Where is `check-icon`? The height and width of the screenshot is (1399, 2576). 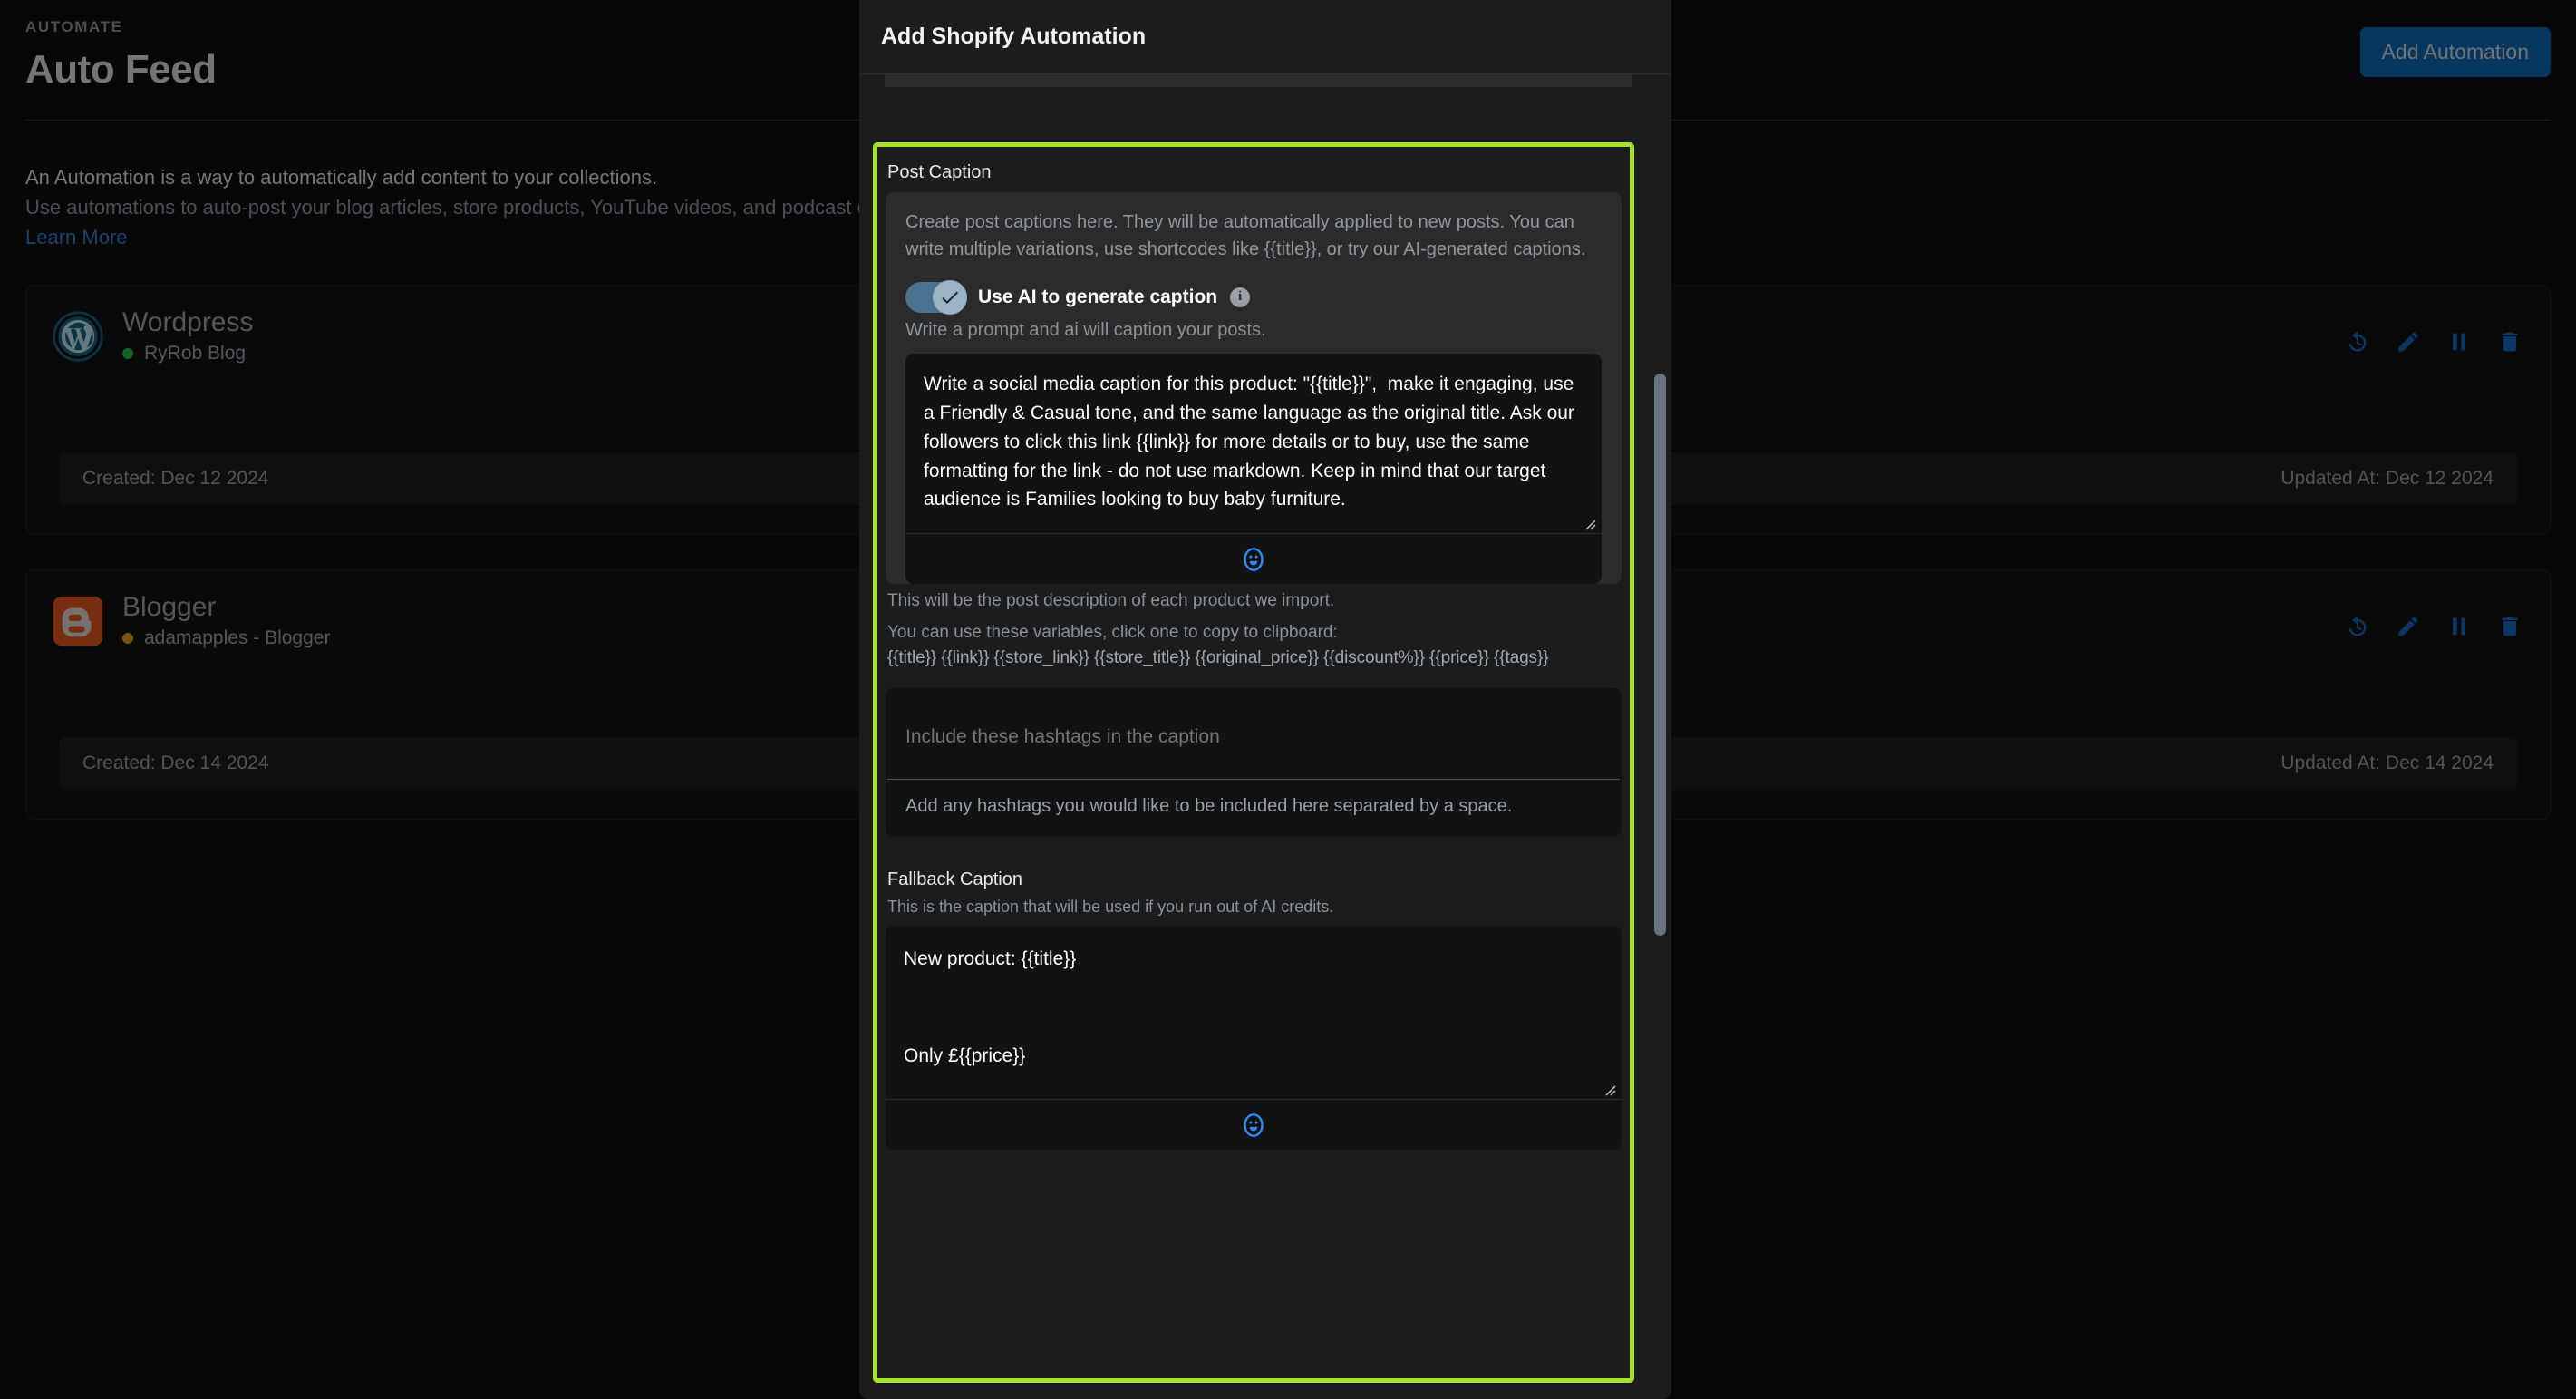 check-icon is located at coordinates (950, 297).